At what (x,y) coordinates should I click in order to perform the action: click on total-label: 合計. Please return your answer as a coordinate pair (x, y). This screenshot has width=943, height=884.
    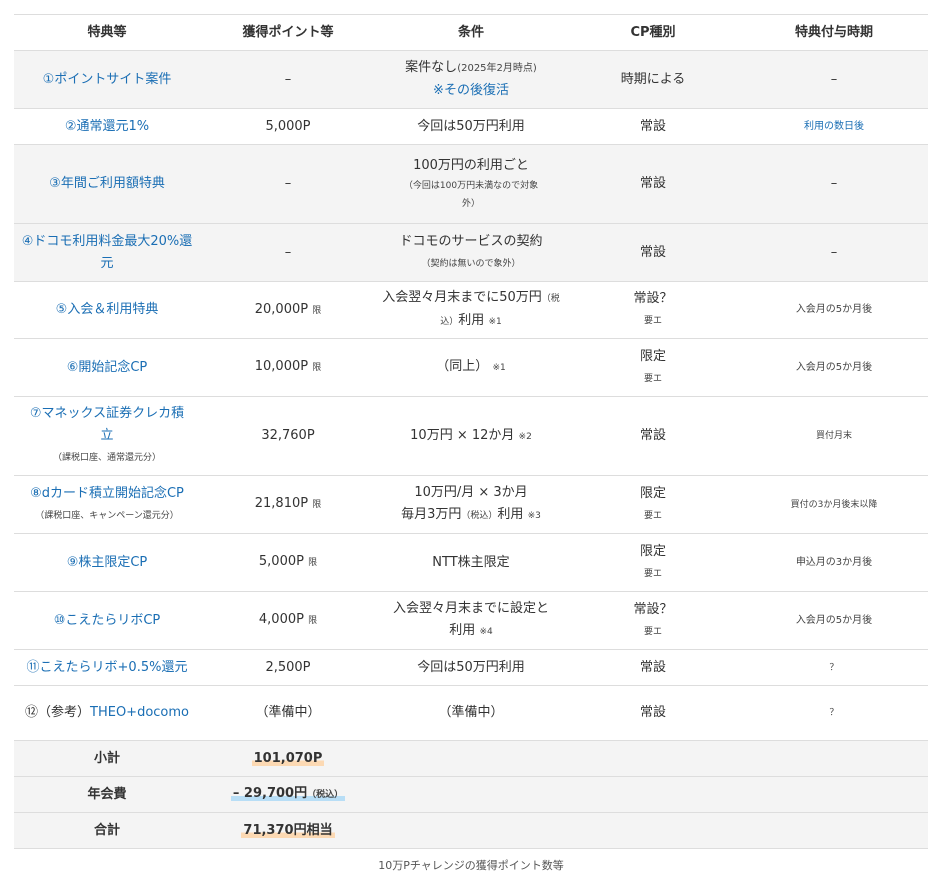
    Looking at the image, I should click on (107, 830).